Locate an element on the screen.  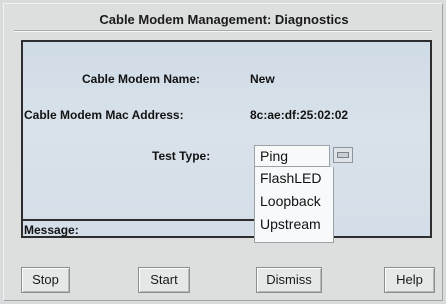
menu-item-upstream: Upstream is located at coordinates (294, 224).